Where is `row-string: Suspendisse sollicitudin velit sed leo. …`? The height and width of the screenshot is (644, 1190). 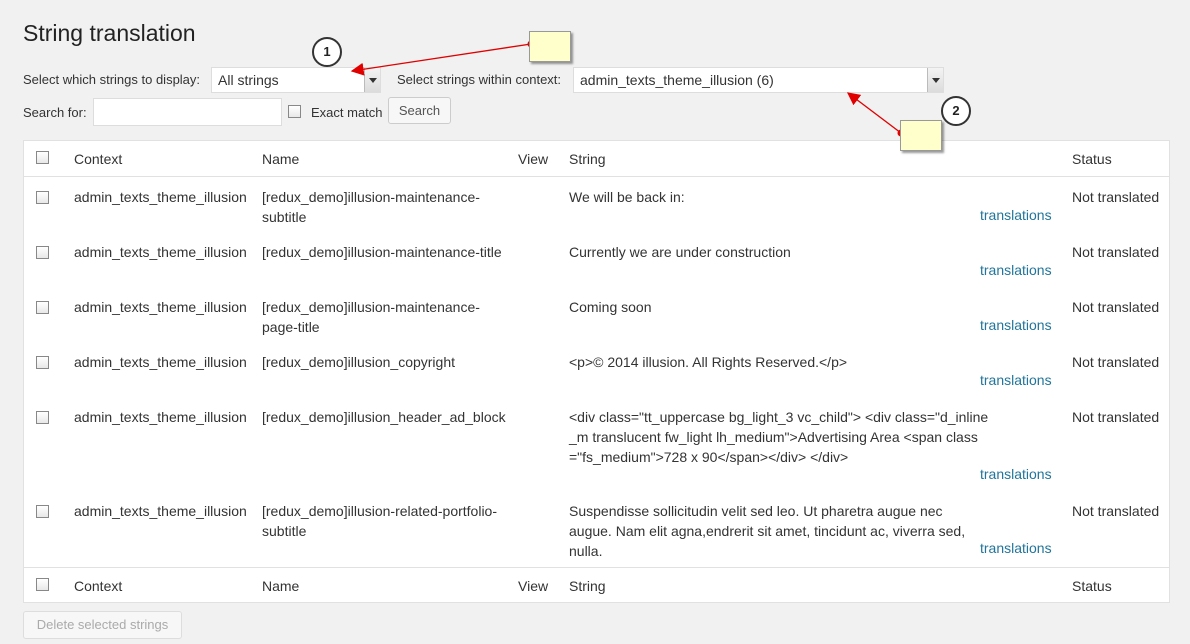
row-string: Suspendisse sollicitudin velit sed leo. … is located at coordinates (767, 531).